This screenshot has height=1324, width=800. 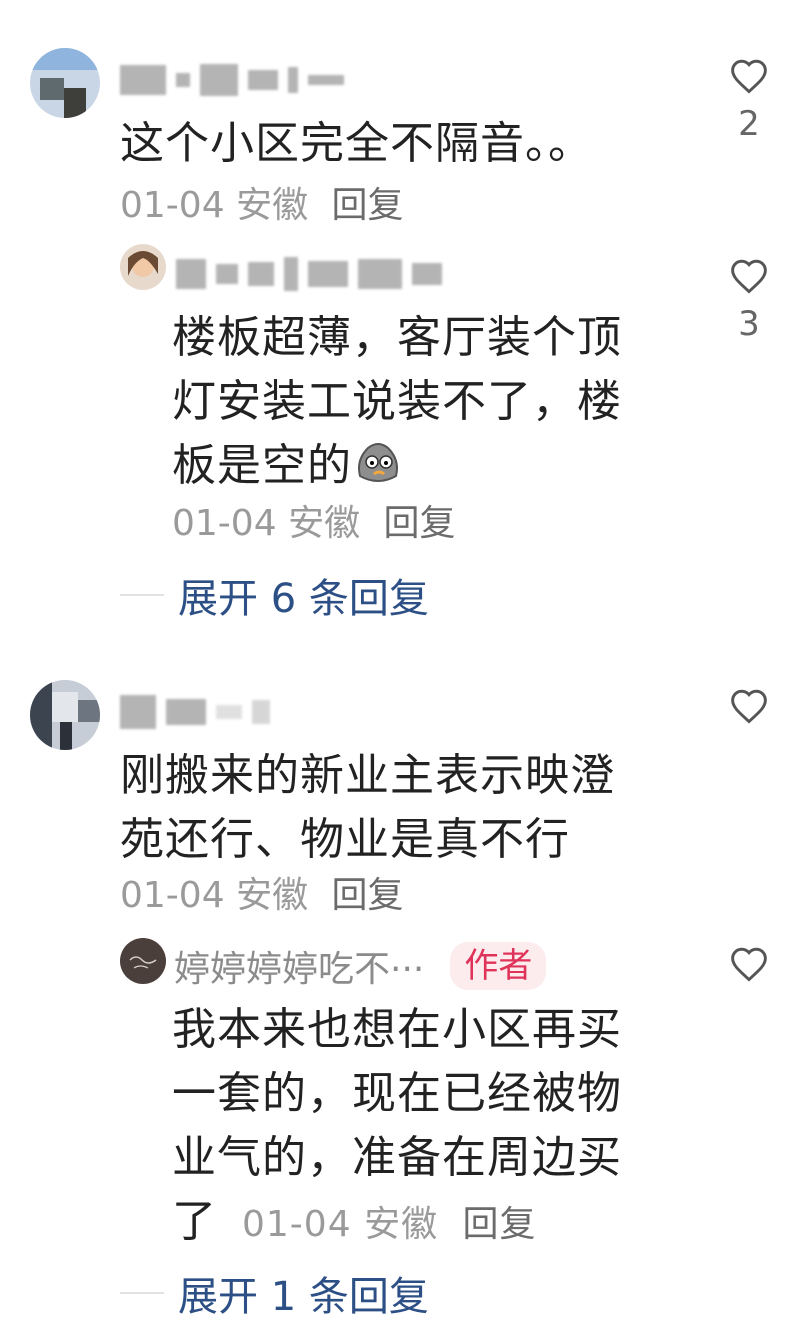 I want to click on author-badge: 作者, so click(x=498, y=966).